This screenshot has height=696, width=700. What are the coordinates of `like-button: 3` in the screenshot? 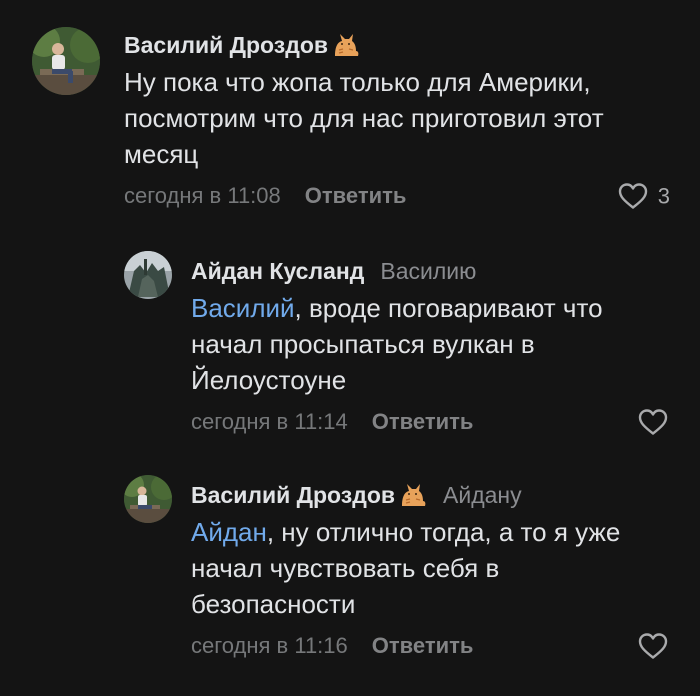 It's located at (644, 196).